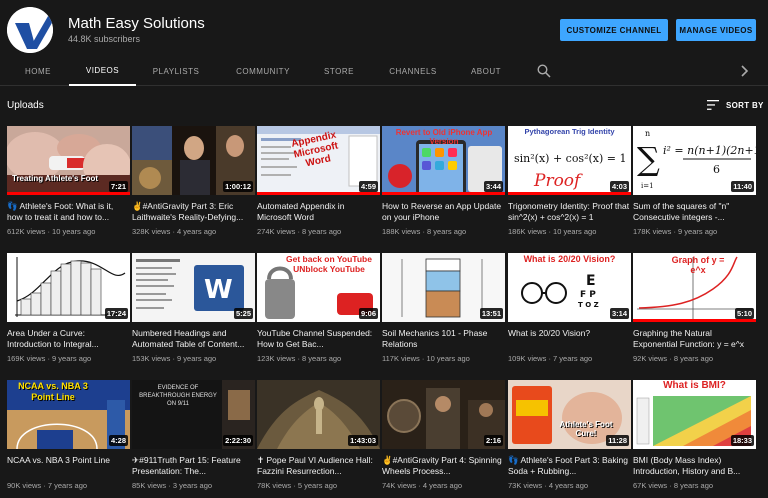 The height and width of the screenshot is (498, 768). I want to click on video-meta: 188K views · 8 years ago, so click(424, 231).